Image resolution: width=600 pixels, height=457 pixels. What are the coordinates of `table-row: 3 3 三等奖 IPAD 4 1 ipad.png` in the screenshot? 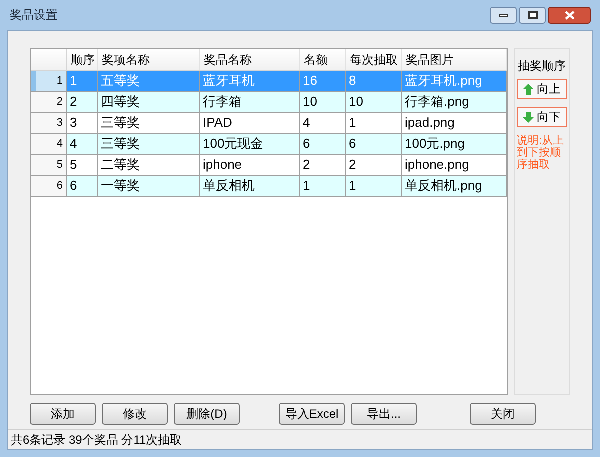 It's located at (269, 123).